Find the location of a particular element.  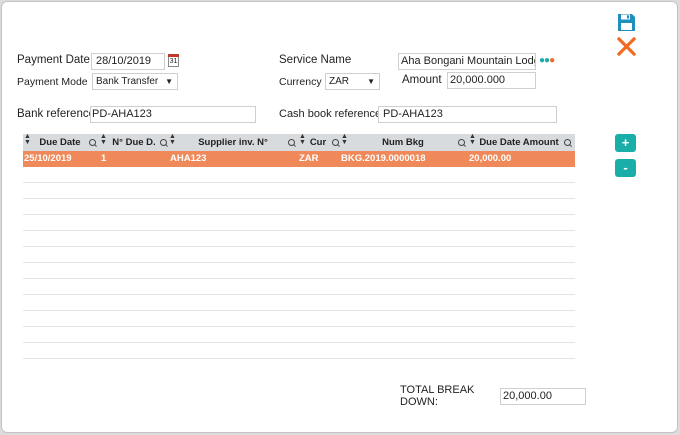

remove-row-button: - is located at coordinates (625, 168).